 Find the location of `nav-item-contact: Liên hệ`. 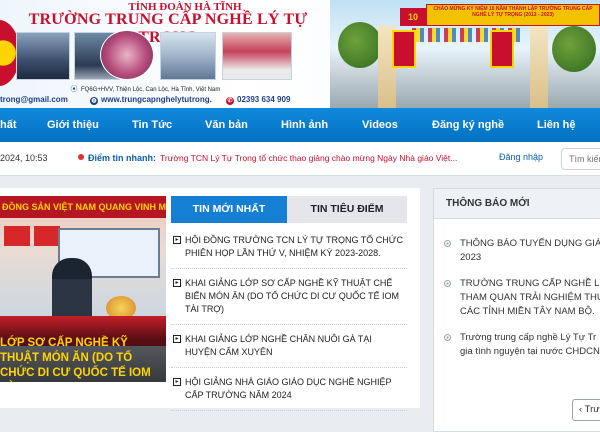

nav-item-contact: Liên hệ is located at coordinates (556, 125).